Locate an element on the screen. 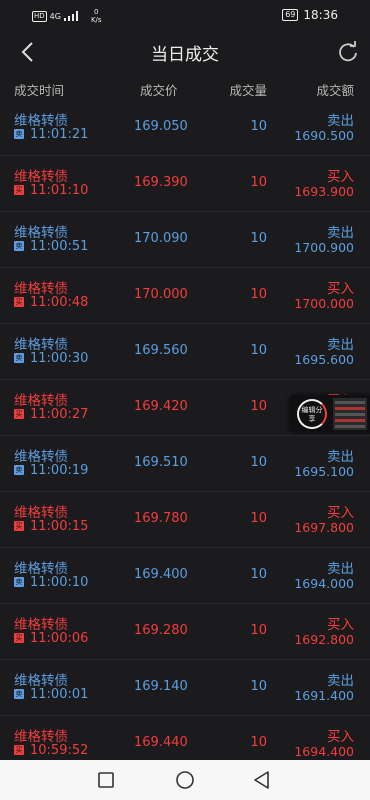 The image size is (370, 800). battery-icon: 69 is located at coordinates (290, 15).